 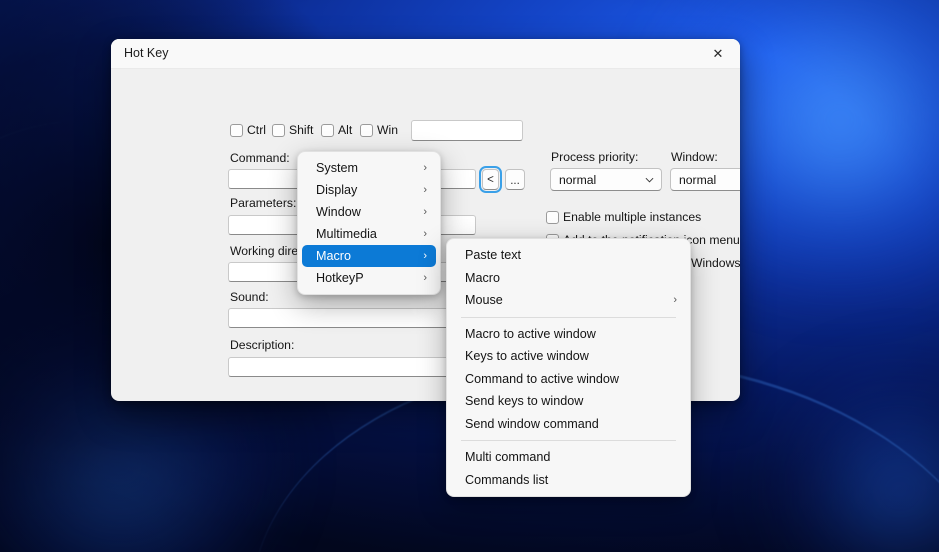 What do you see at coordinates (236, 130) in the screenshot?
I see `checkbox-ctrl` at bounding box center [236, 130].